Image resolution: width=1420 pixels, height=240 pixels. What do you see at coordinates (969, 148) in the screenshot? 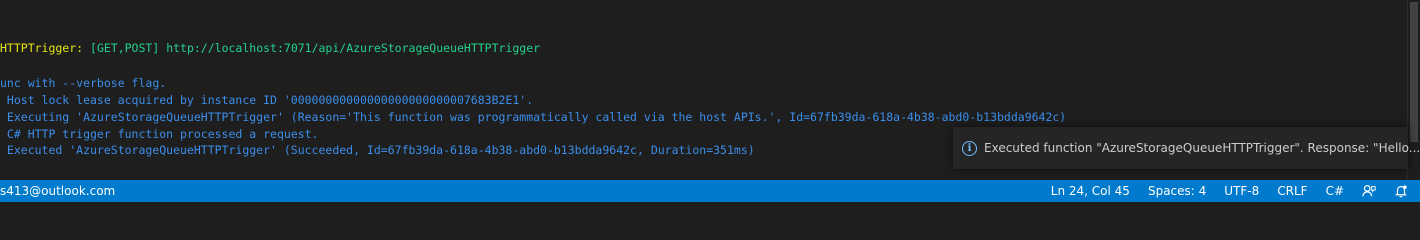
I see `info-icon: i` at bounding box center [969, 148].